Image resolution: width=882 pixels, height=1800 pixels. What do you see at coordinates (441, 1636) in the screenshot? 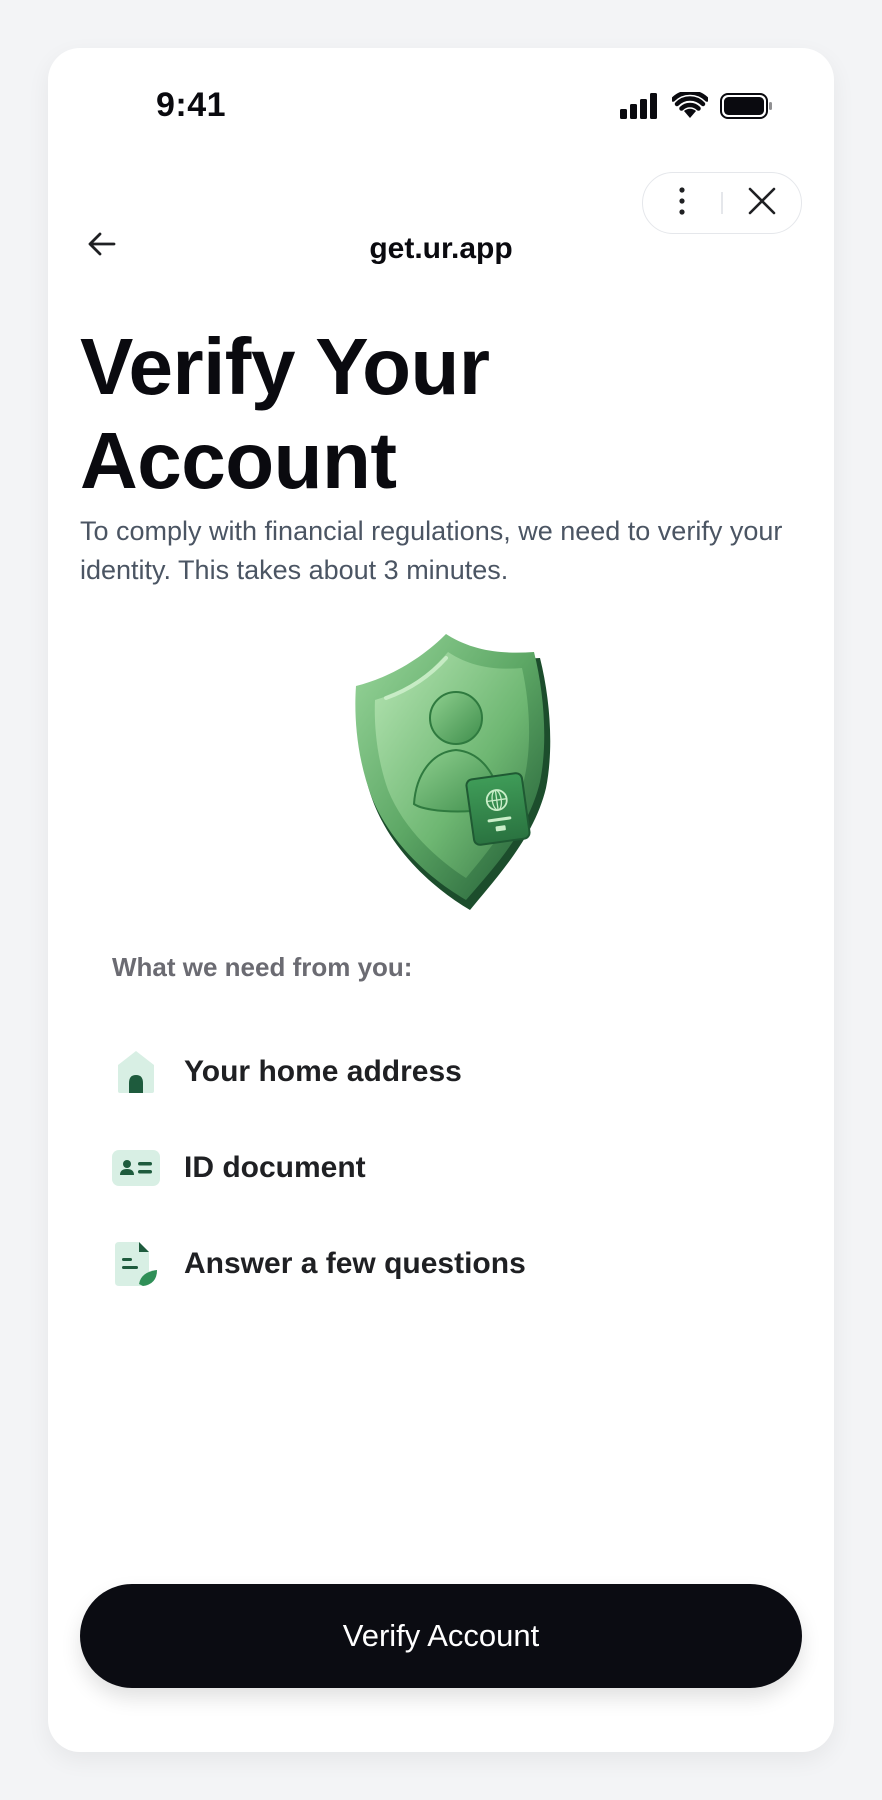
I see `verify-account-button: Verify Account` at bounding box center [441, 1636].